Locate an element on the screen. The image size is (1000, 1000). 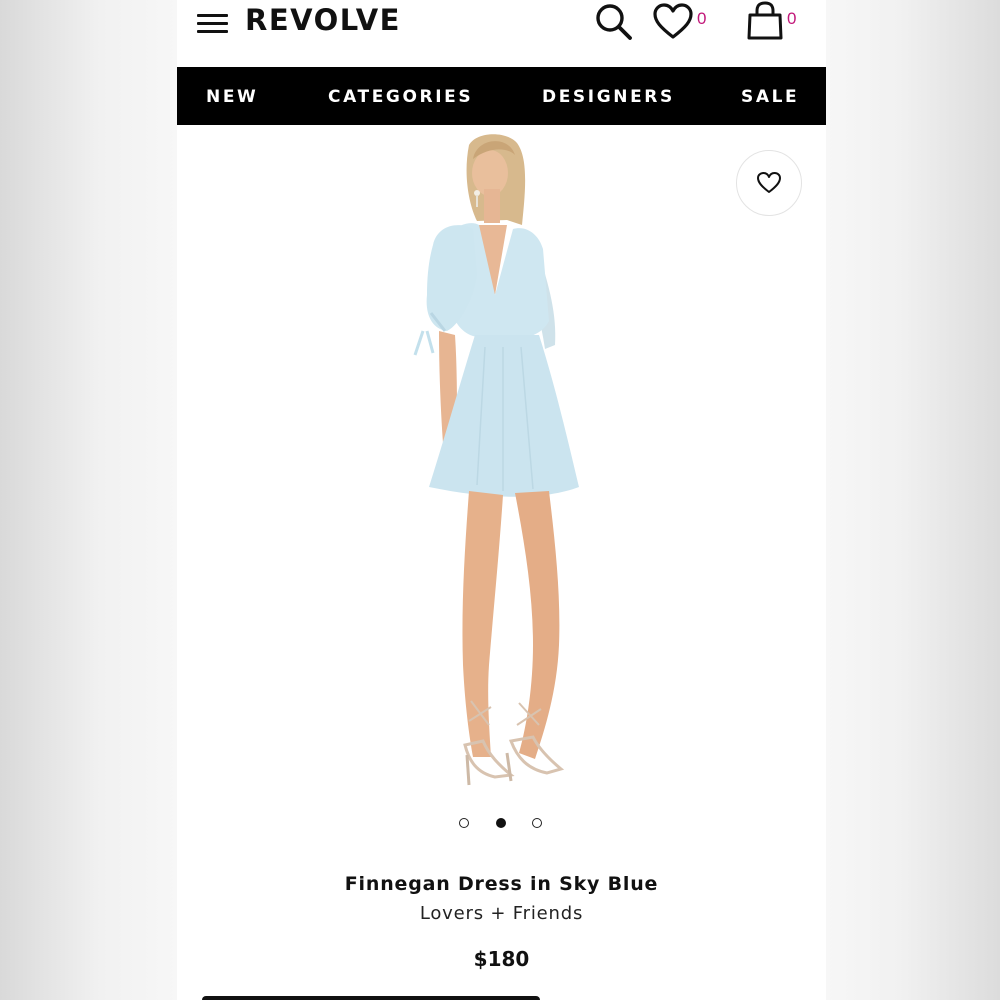
category-nav: NEW CATEGORIES DESIGNERS SALE is located at coordinates (501, 96).